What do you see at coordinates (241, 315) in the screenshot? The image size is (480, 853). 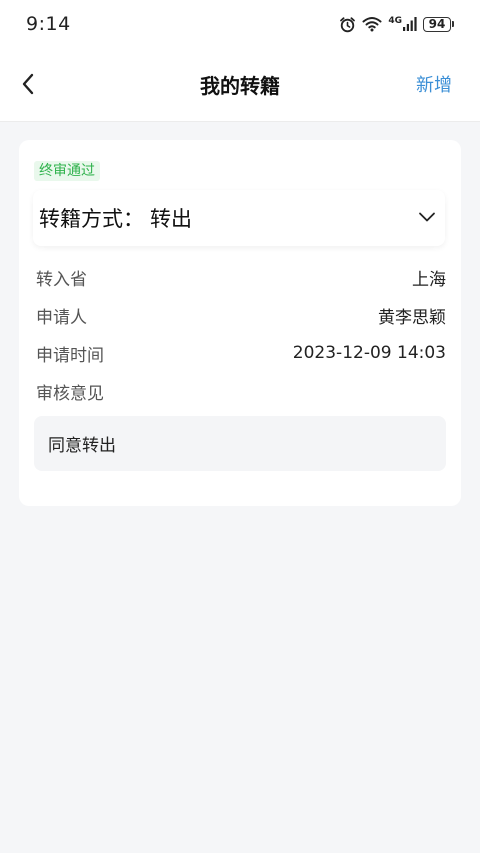 I see `info-row-applicant: 申请人 黄李思颖` at bounding box center [241, 315].